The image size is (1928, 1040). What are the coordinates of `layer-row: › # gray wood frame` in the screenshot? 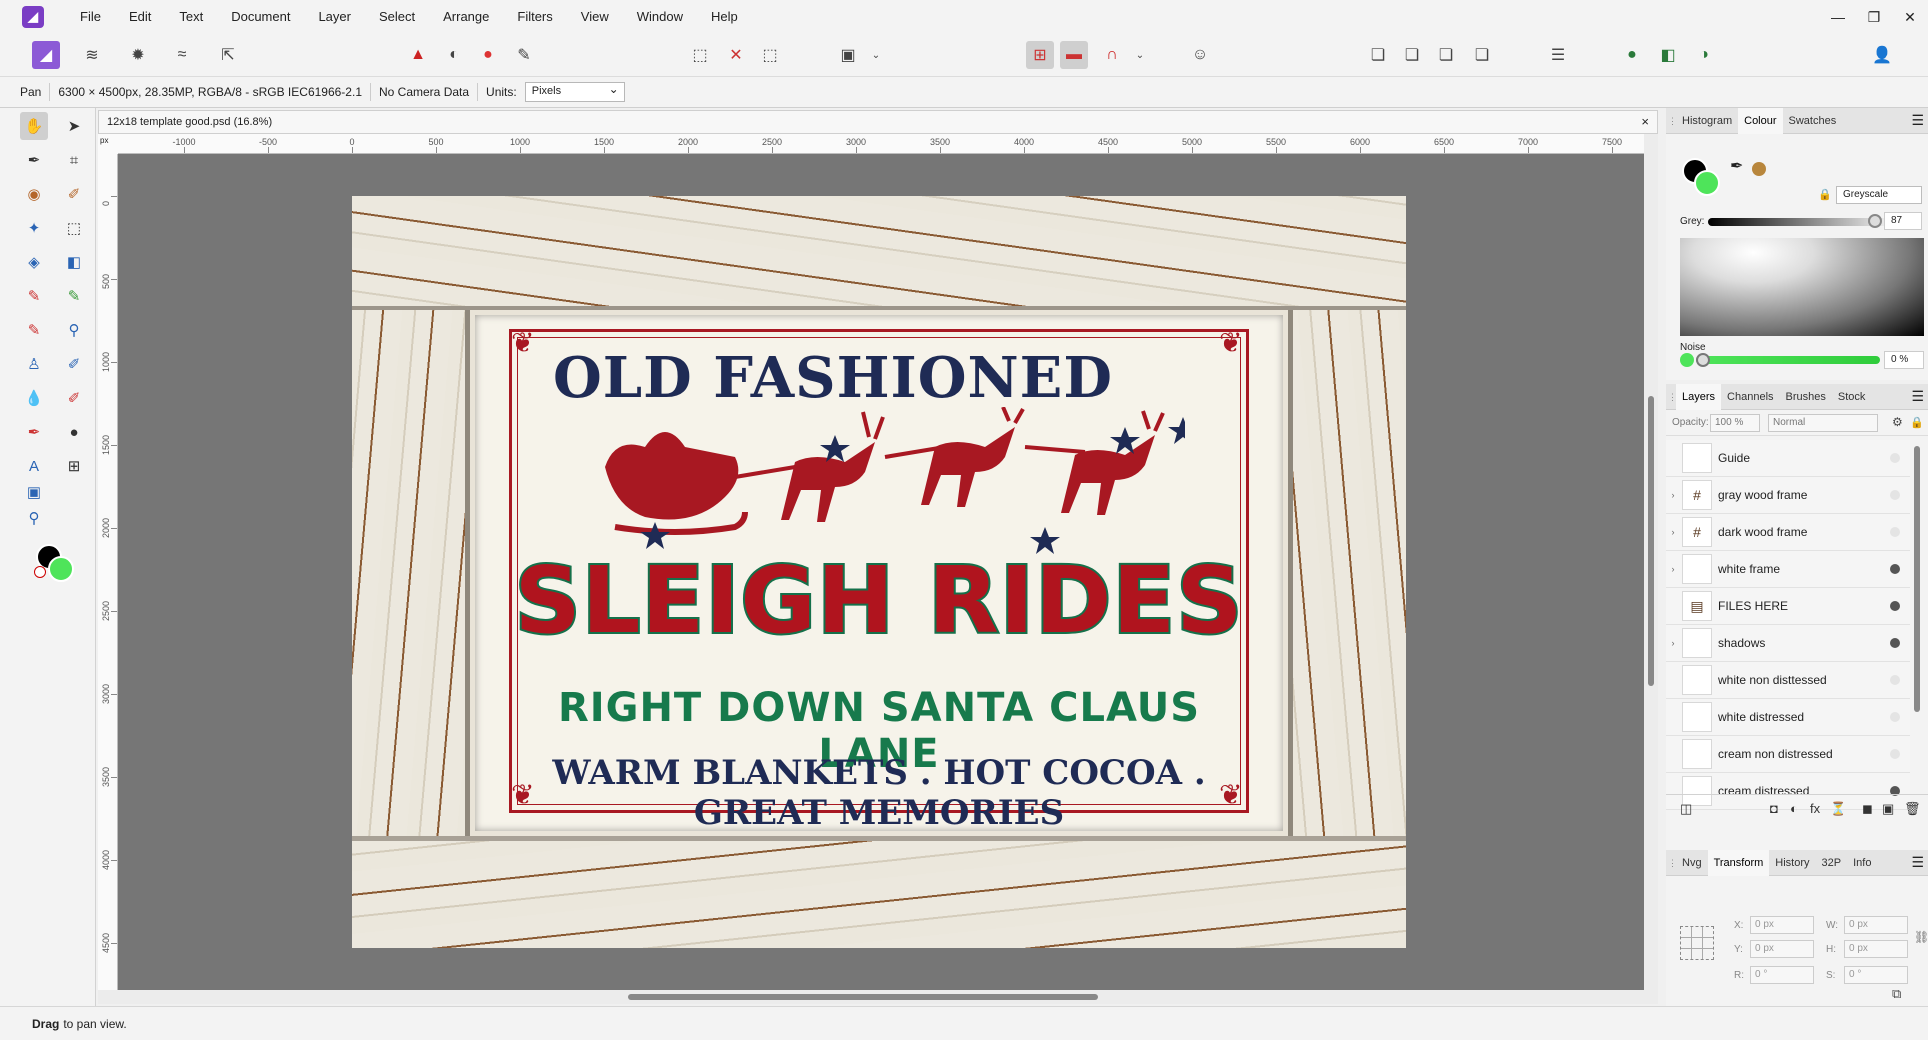 It's located at (1788, 495).